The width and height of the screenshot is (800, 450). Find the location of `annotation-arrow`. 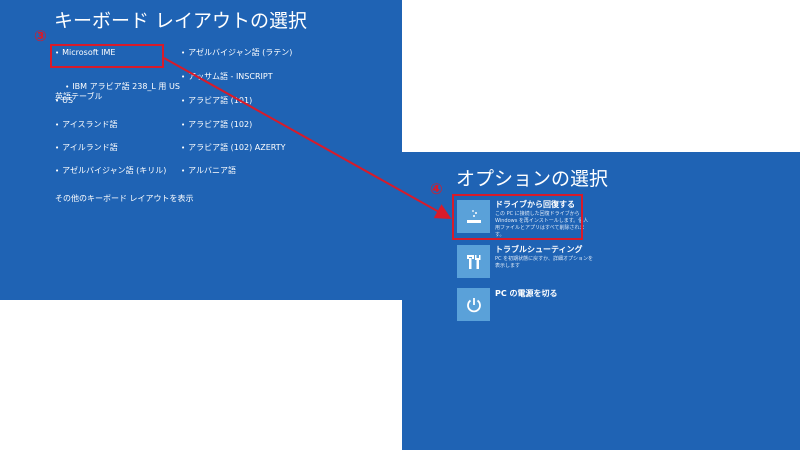

annotation-arrow is located at coordinates (307, 138).